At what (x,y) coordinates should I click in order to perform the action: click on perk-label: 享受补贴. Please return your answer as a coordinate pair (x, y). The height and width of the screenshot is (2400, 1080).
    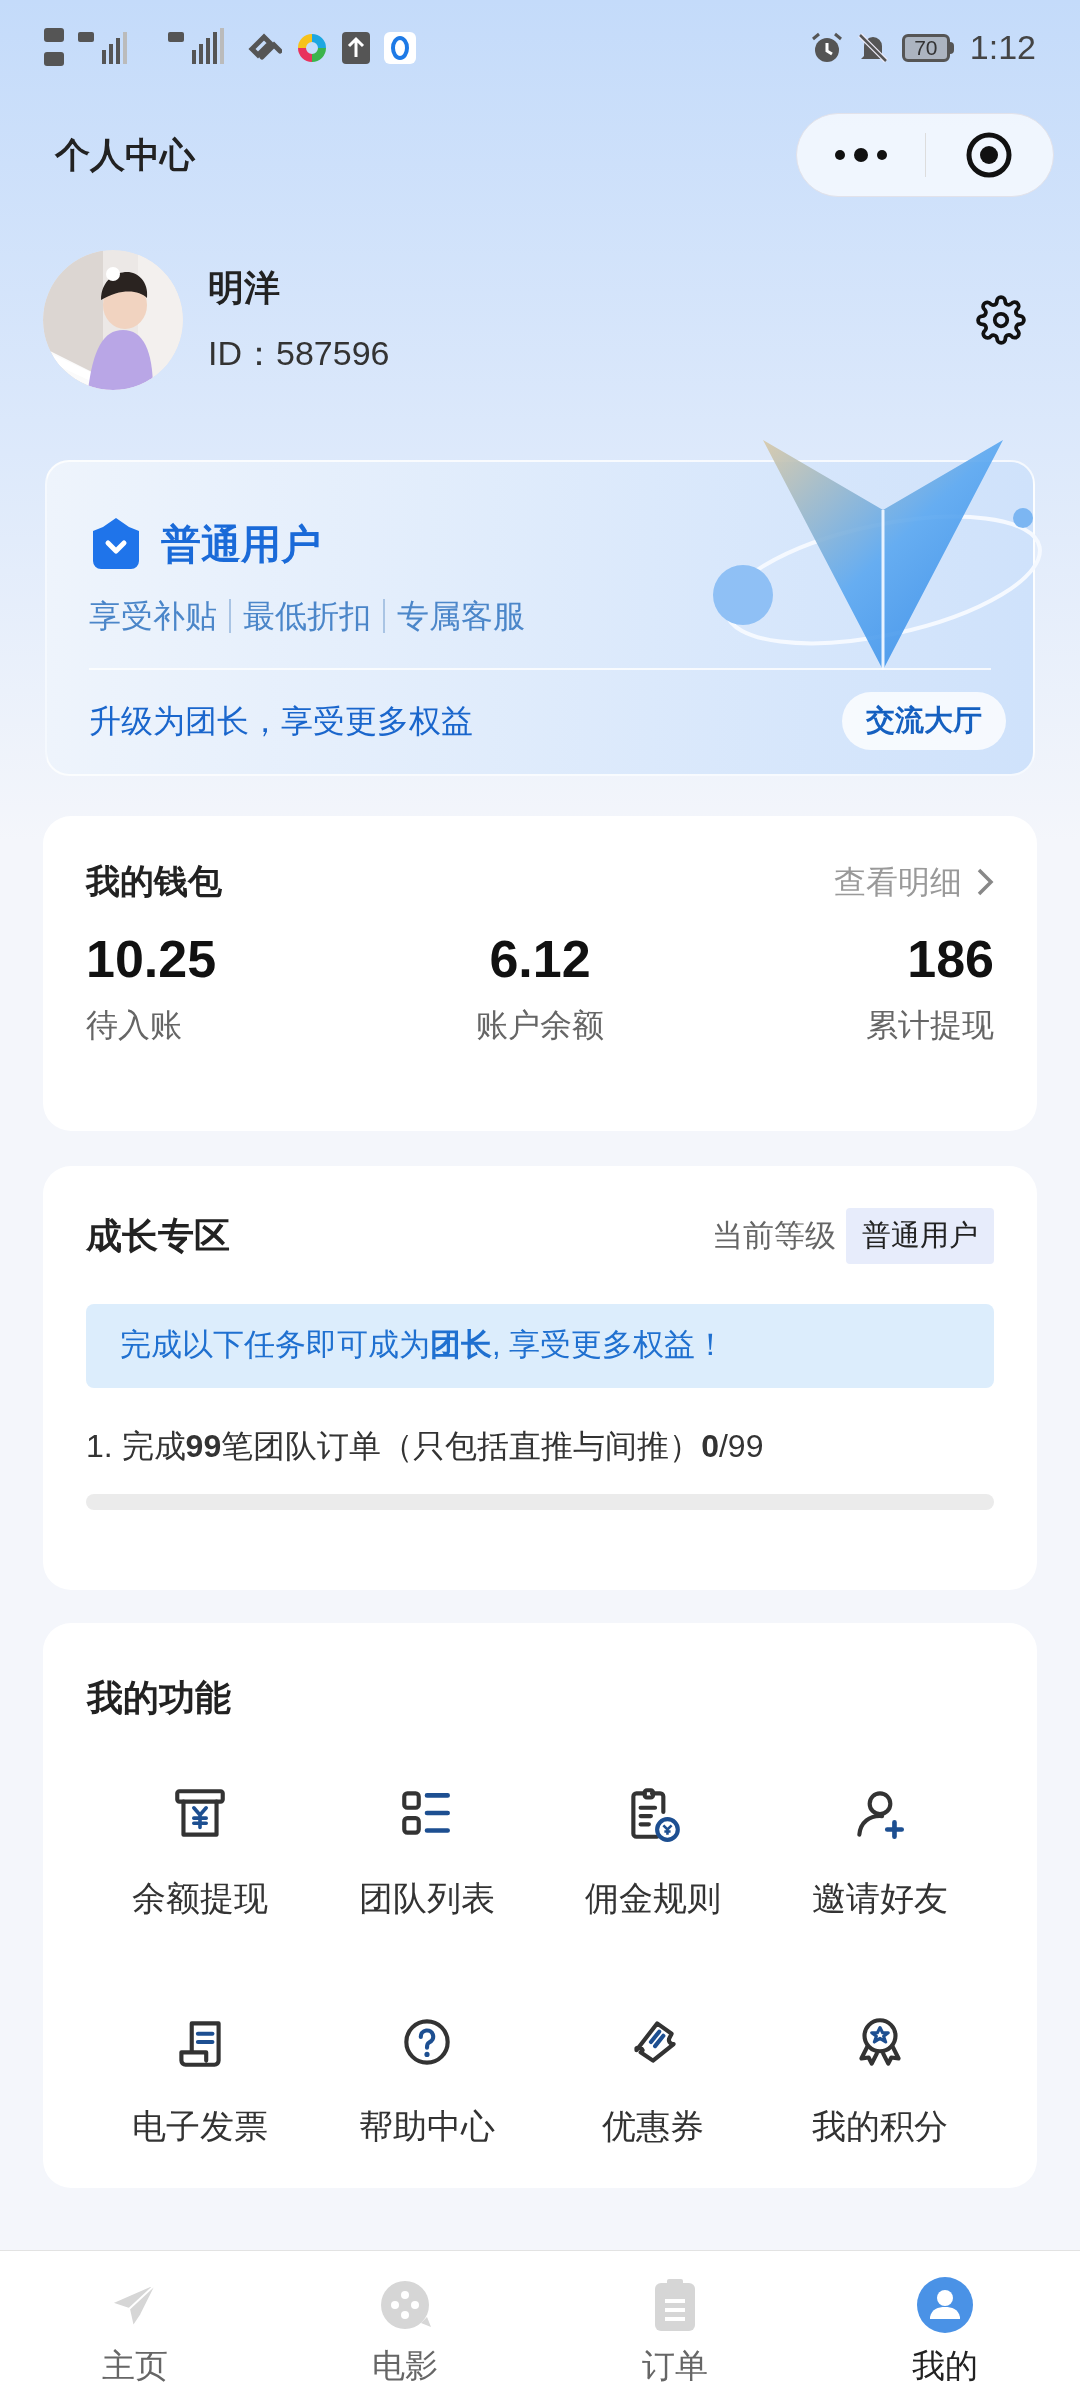
    Looking at the image, I should click on (153, 616).